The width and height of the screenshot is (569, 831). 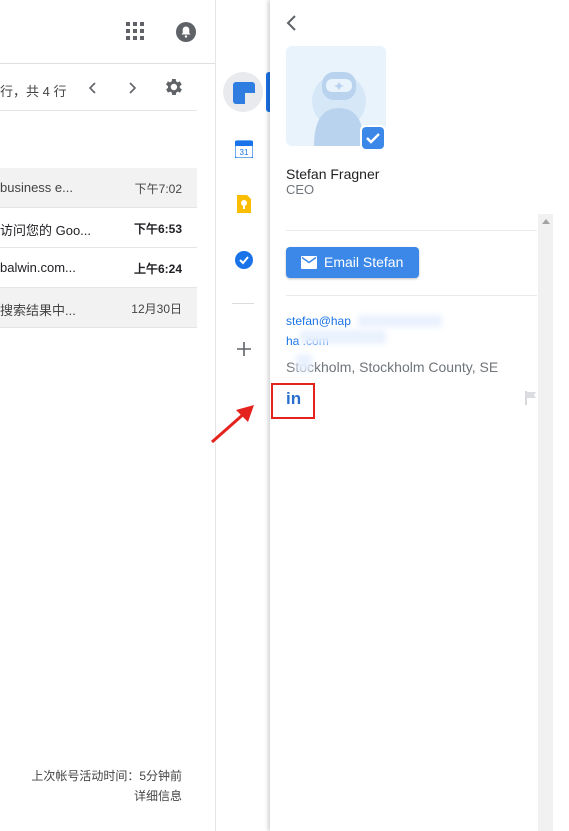 I want to click on flag-icon, so click(x=531, y=398).